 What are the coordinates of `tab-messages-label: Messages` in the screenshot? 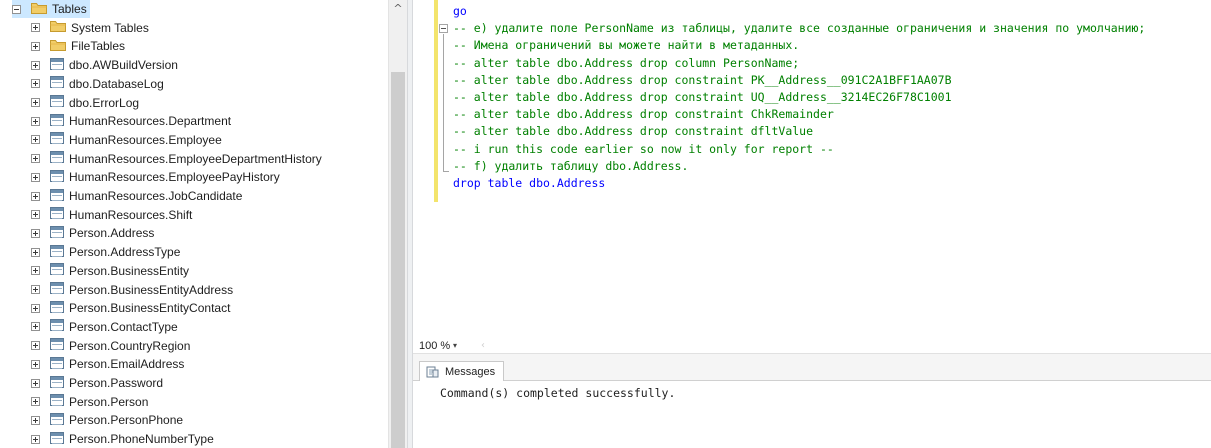 It's located at (470, 372).